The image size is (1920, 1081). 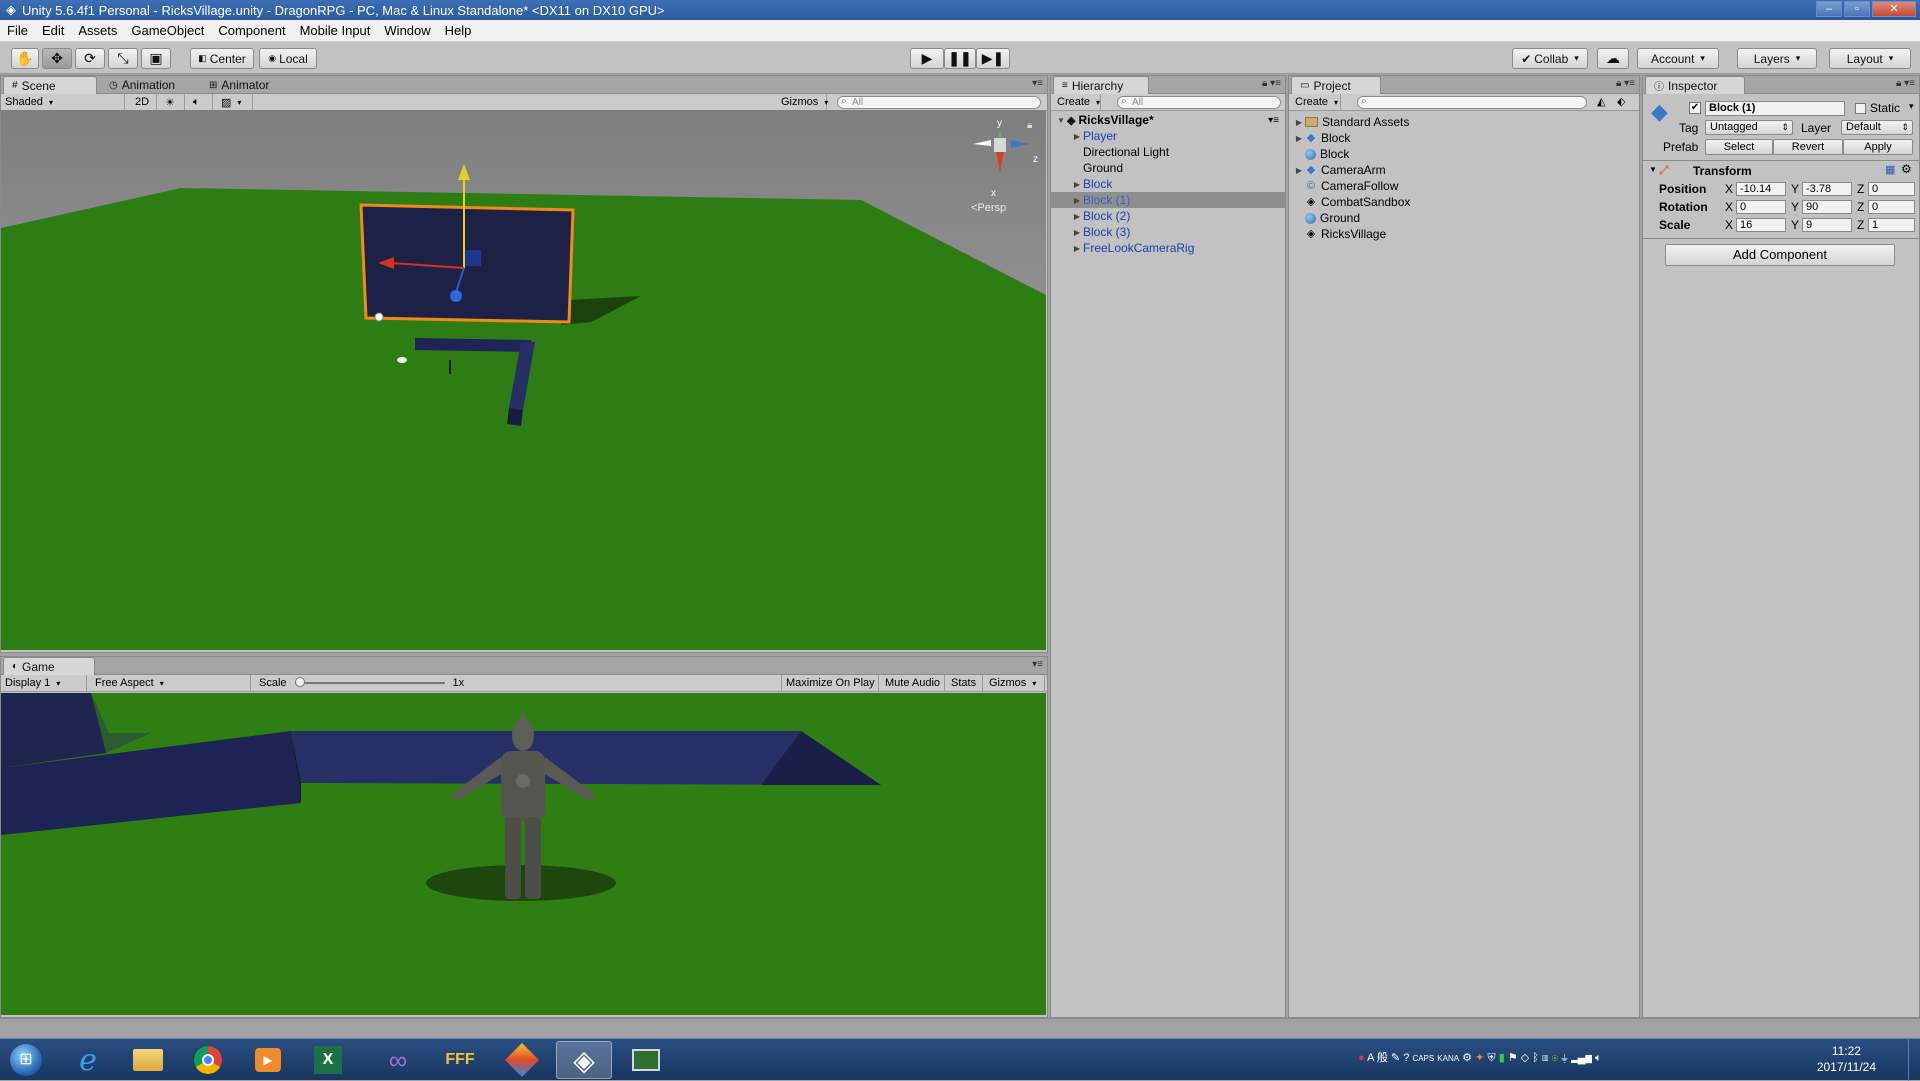 What do you see at coordinates (1545, 1058) in the screenshot?
I see `tray-network-icon: ▥` at bounding box center [1545, 1058].